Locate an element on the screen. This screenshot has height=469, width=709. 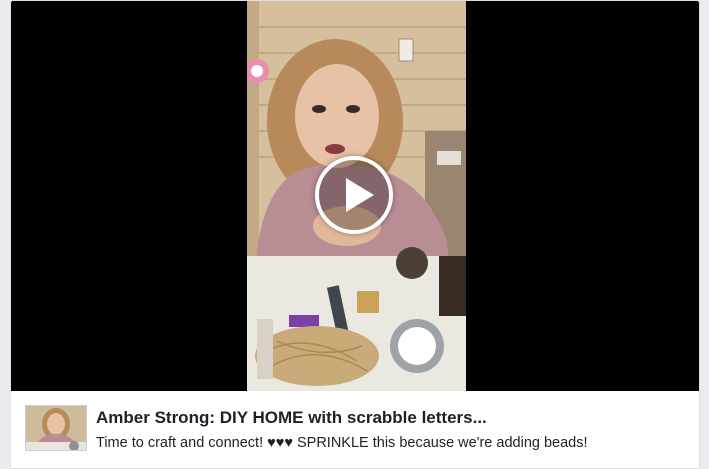
thumbnail-image is located at coordinates (56, 428).